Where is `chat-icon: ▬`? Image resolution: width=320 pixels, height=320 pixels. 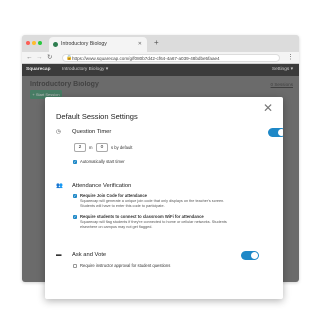 chat-icon: ▬ is located at coordinates (59, 255).